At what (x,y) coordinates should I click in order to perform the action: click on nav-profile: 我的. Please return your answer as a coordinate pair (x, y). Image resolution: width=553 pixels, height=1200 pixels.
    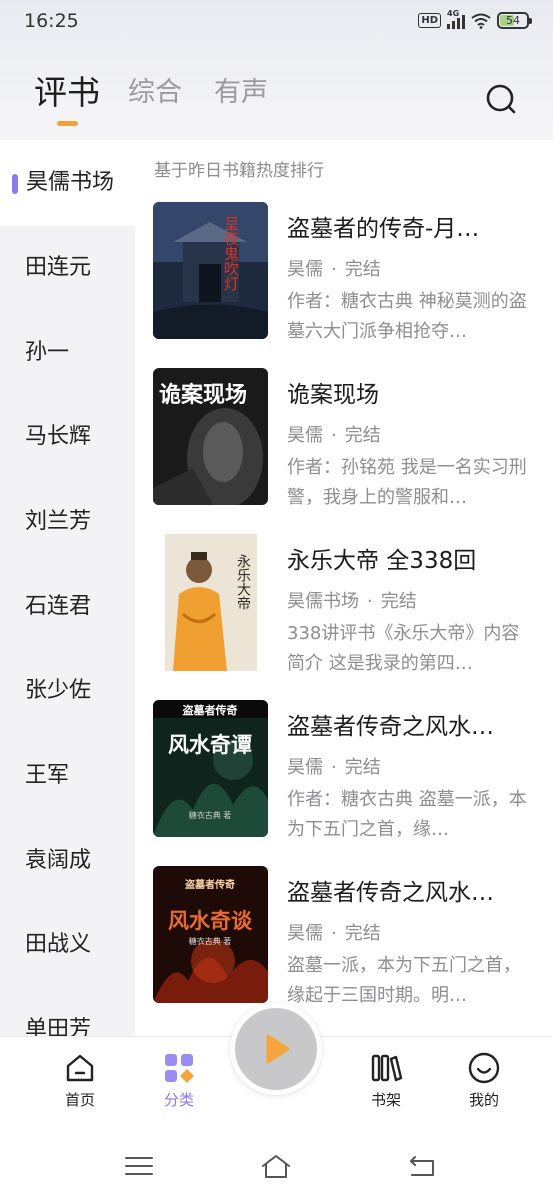
    Looking at the image, I should click on (484, 1080).